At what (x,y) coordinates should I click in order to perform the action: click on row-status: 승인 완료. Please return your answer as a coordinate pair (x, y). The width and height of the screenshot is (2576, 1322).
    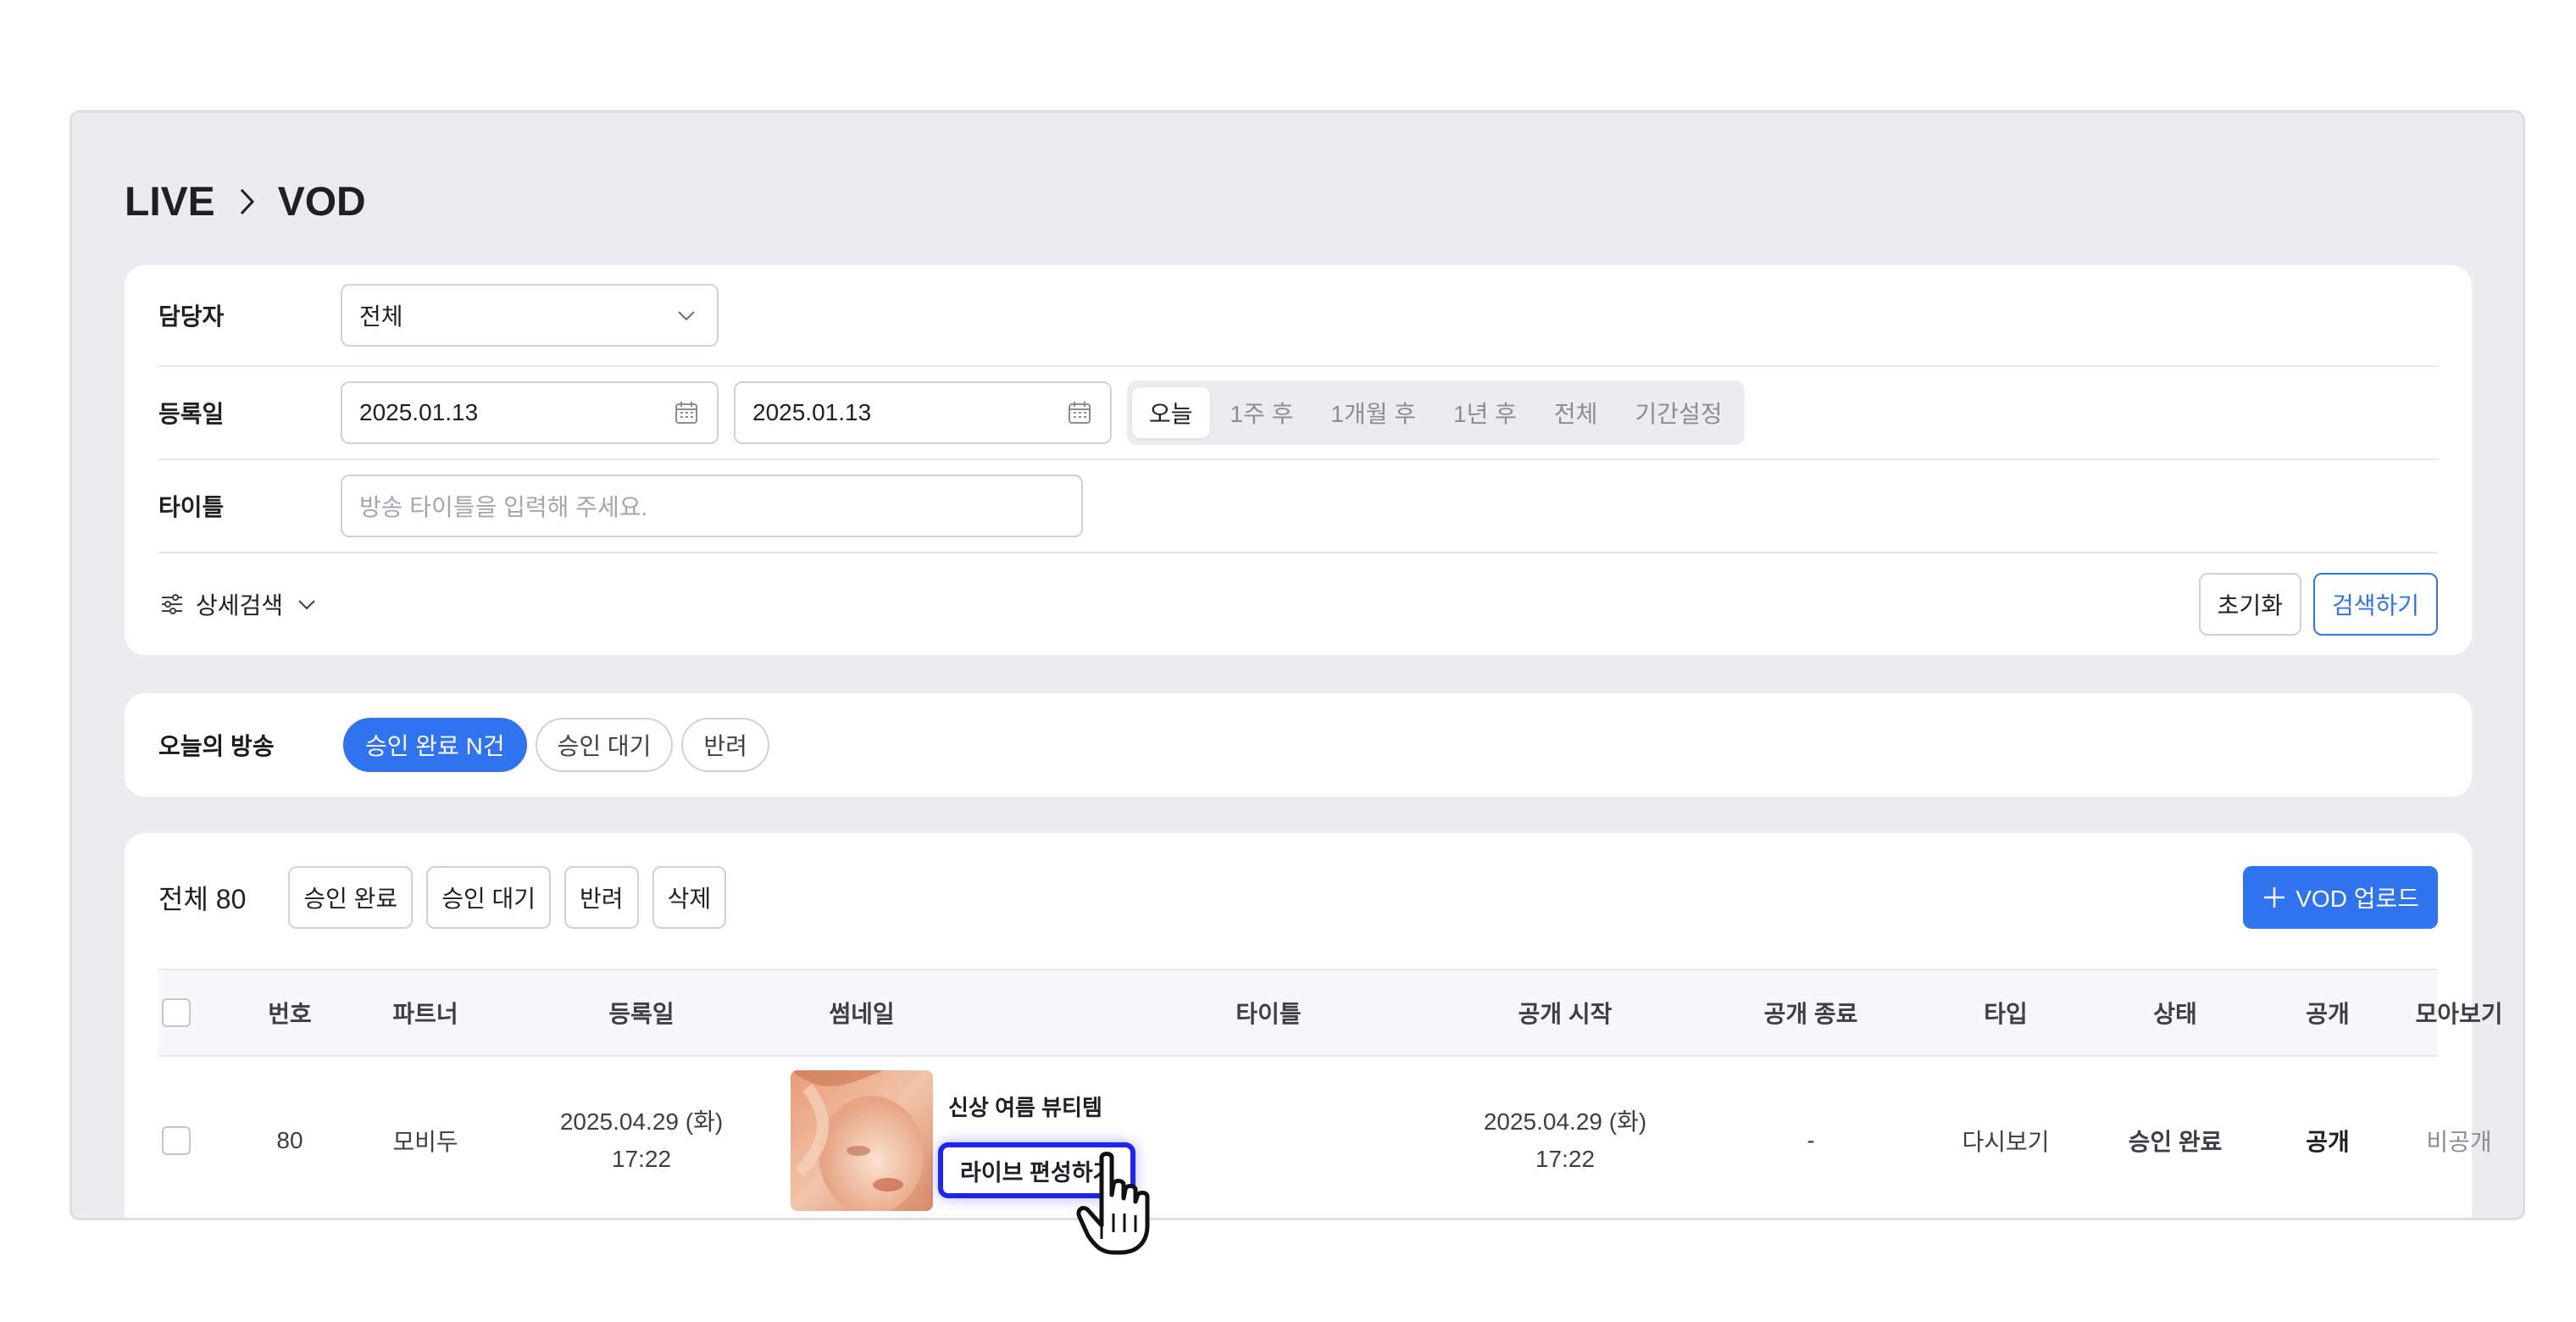
    Looking at the image, I should click on (2175, 1142).